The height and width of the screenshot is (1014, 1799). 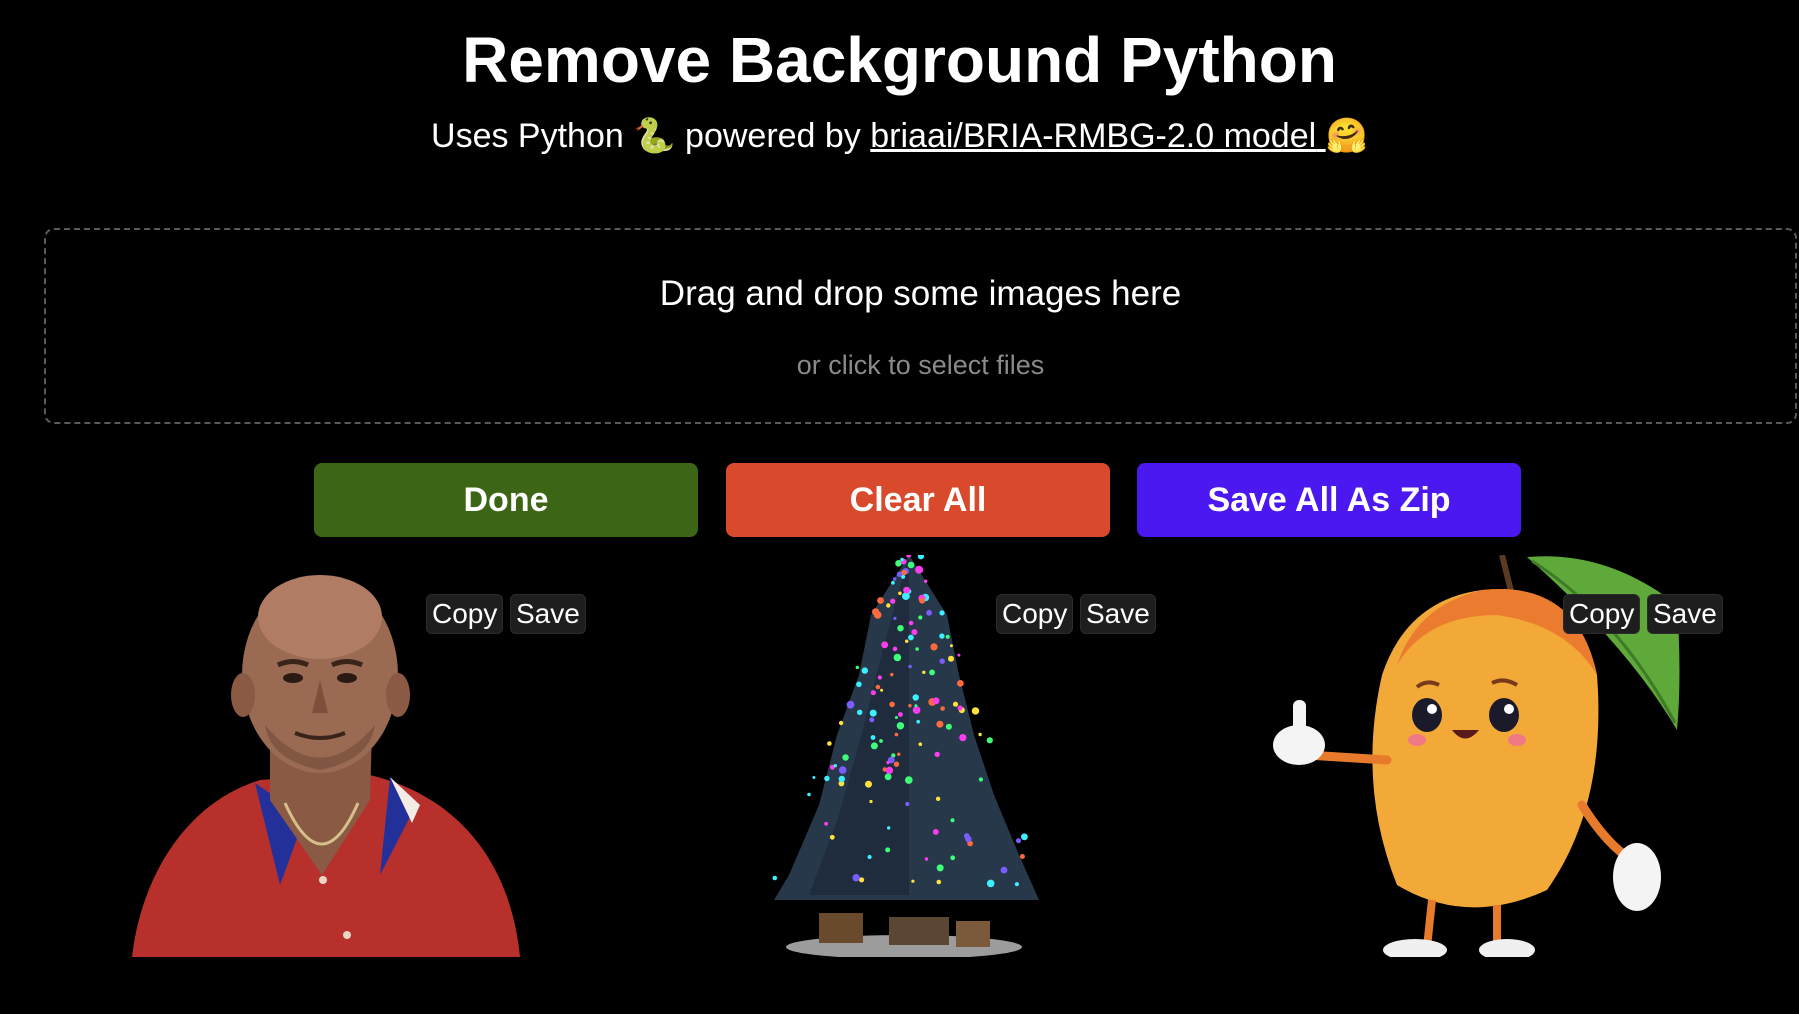 What do you see at coordinates (918, 500) in the screenshot?
I see `clear-all-button: Clear All` at bounding box center [918, 500].